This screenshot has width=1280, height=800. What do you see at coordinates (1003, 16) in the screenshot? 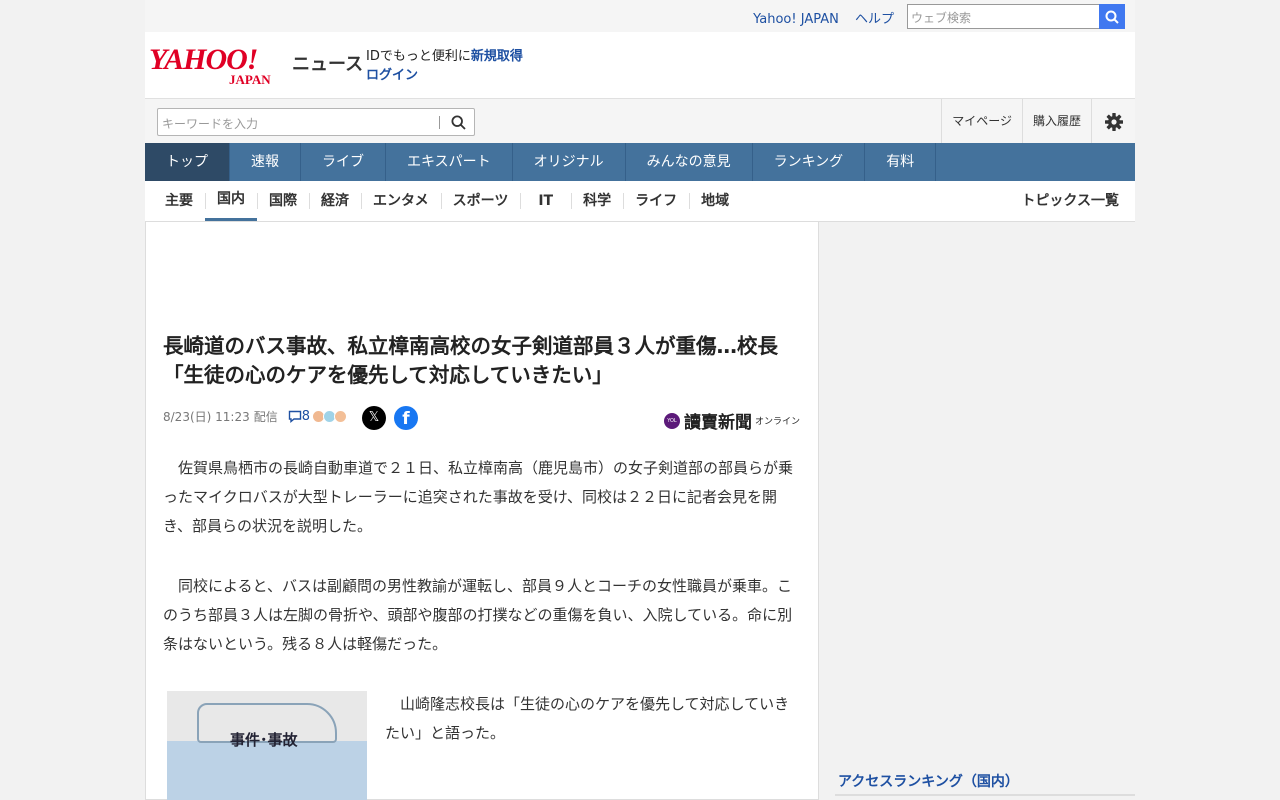
I see `web-search-input: ウェブ検索` at bounding box center [1003, 16].